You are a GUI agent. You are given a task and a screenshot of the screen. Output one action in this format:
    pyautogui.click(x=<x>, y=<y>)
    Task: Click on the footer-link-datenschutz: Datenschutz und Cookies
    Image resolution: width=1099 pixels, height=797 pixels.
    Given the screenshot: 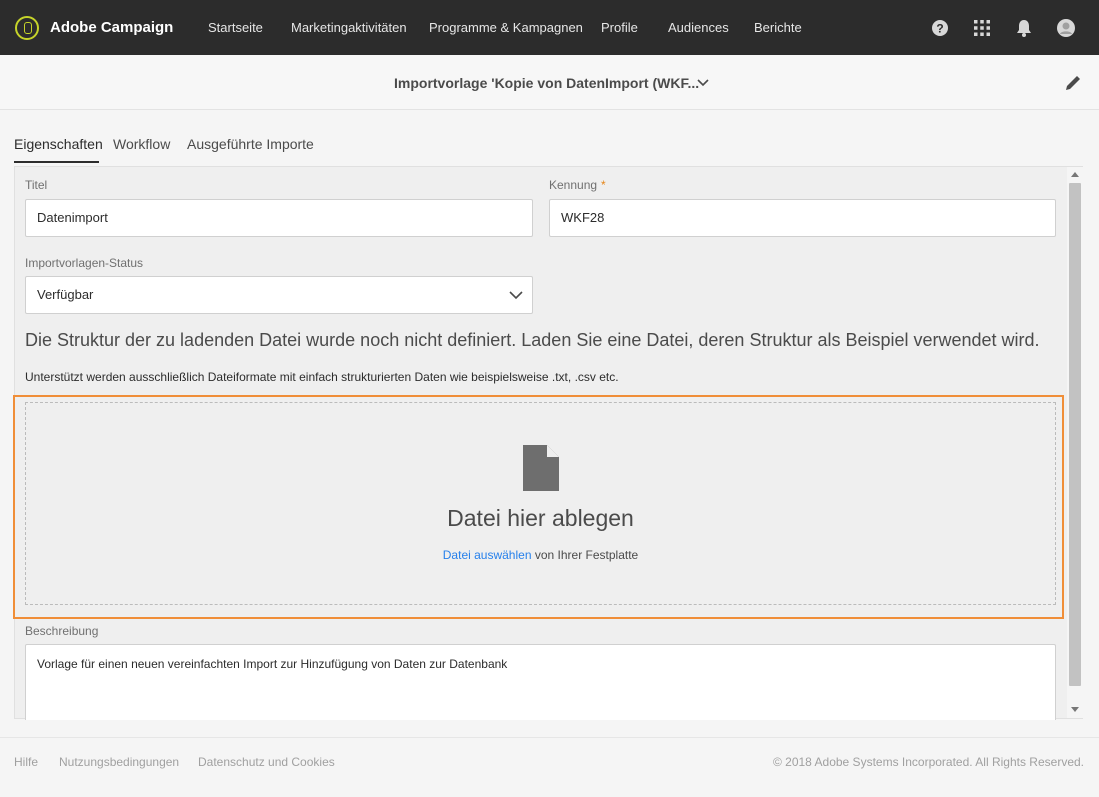 What is the action you would take?
    pyautogui.click(x=266, y=762)
    